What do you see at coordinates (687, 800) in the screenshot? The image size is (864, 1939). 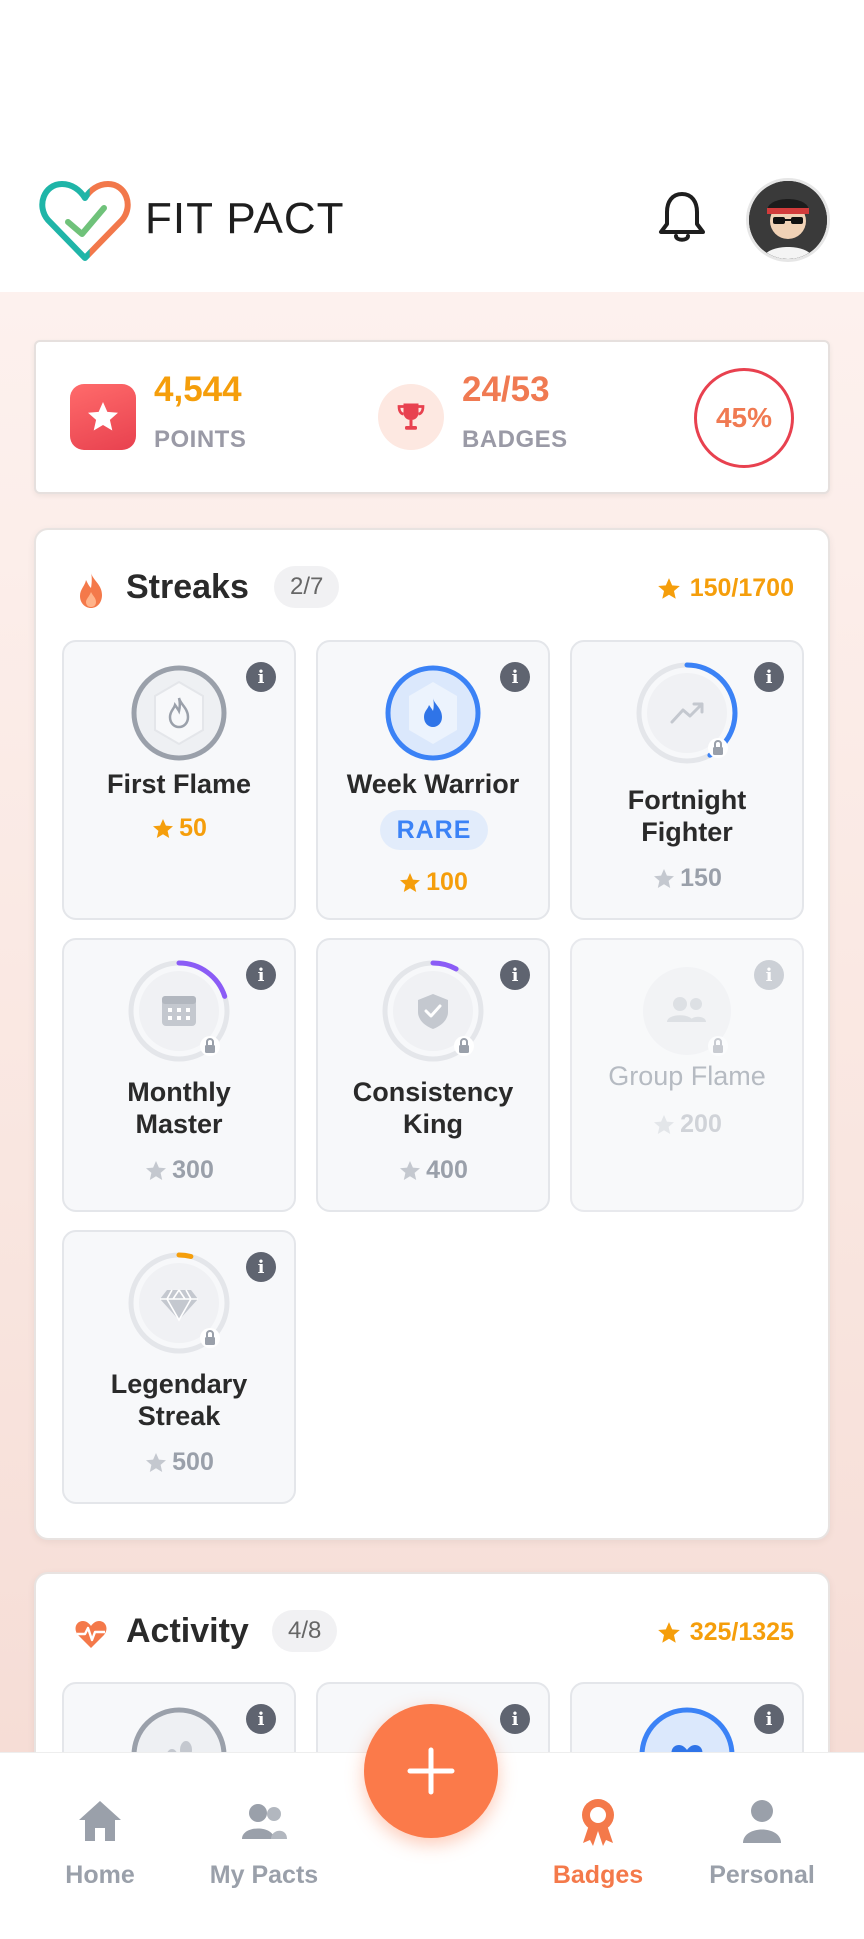 I see `badge-name-line1: Fortnight` at bounding box center [687, 800].